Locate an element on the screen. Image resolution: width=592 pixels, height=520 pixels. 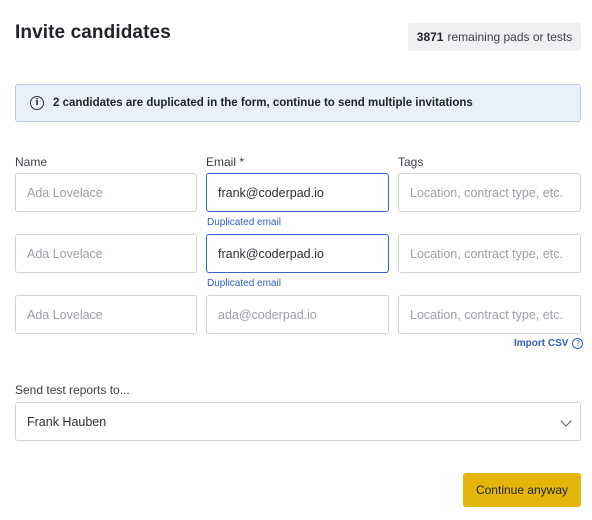
page-title: Invite candidates is located at coordinates (93, 32).